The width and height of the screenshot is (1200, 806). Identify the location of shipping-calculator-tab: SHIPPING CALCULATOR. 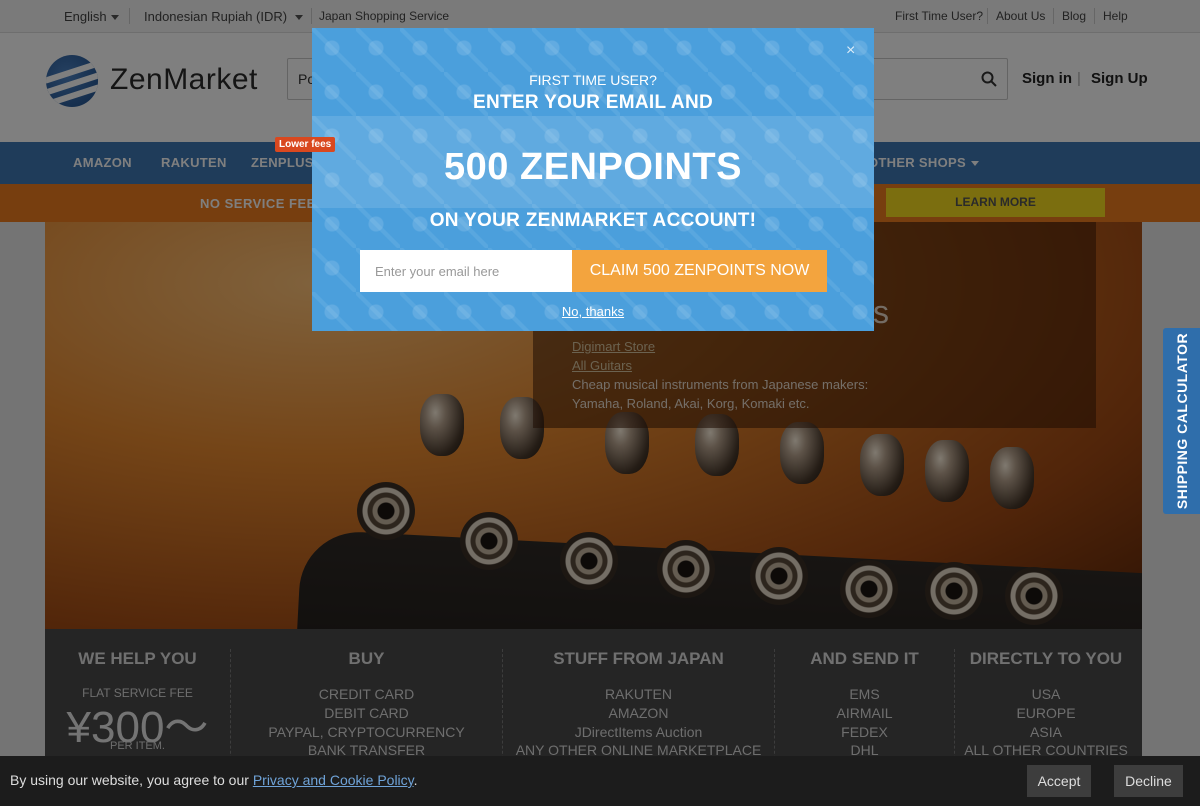
(1181, 421).